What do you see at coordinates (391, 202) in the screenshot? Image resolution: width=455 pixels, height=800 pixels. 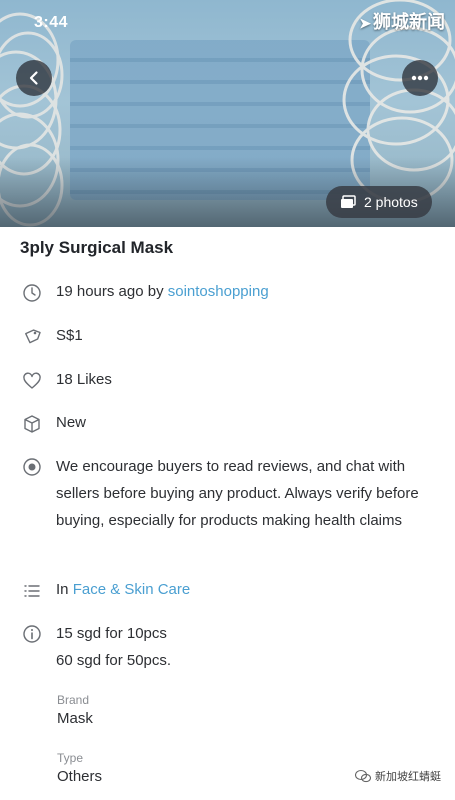 I see `photos-count-label: 2 photos` at bounding box center [391, 202].